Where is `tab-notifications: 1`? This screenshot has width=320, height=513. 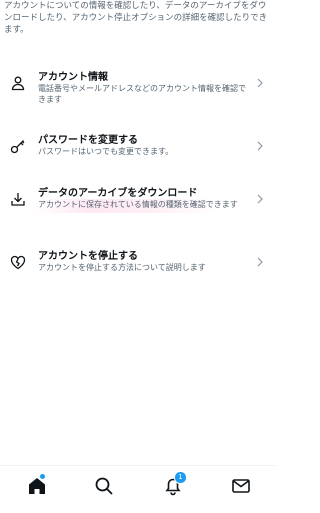
tab-notifications: 1 is located at coordinates (175, 484).